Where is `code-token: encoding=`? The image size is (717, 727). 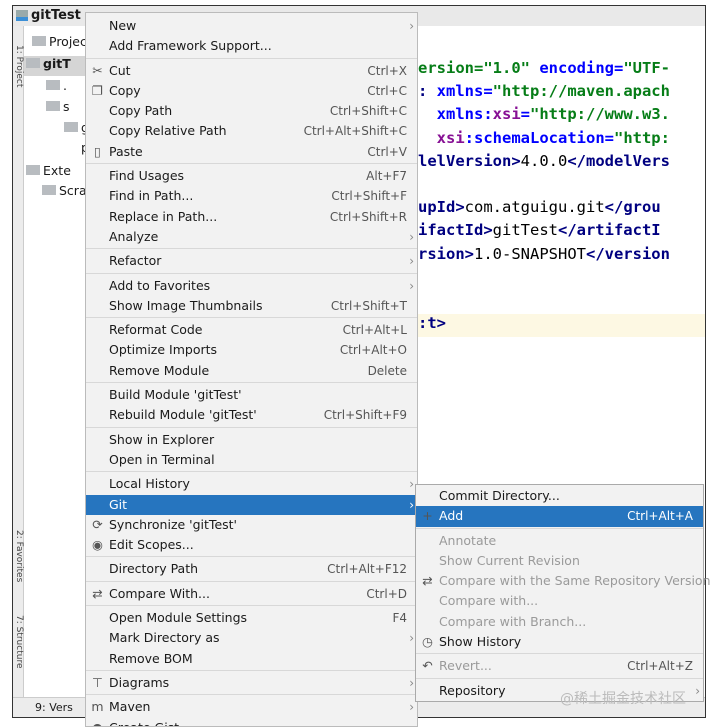 code-token: encoding= is located at coordinates (581, 68).